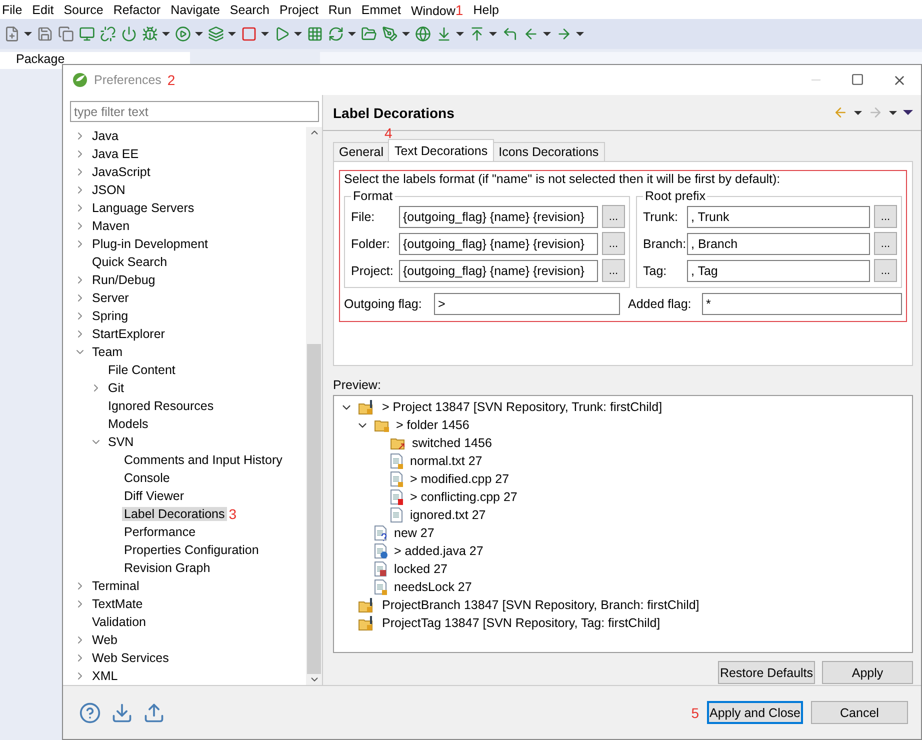 This screenshot has height=740, width=922. I want to click on preview-item: switched 1456, so click(452, 443).